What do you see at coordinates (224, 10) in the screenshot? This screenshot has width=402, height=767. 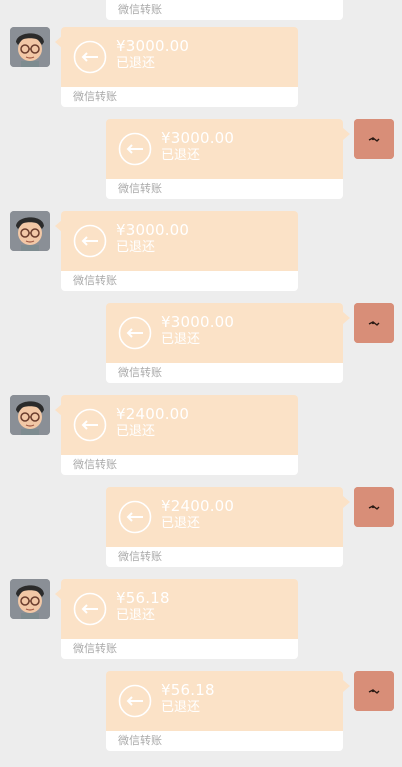 I see `partial-transfer-card: 微信转账` at bounding box center [224, 10].